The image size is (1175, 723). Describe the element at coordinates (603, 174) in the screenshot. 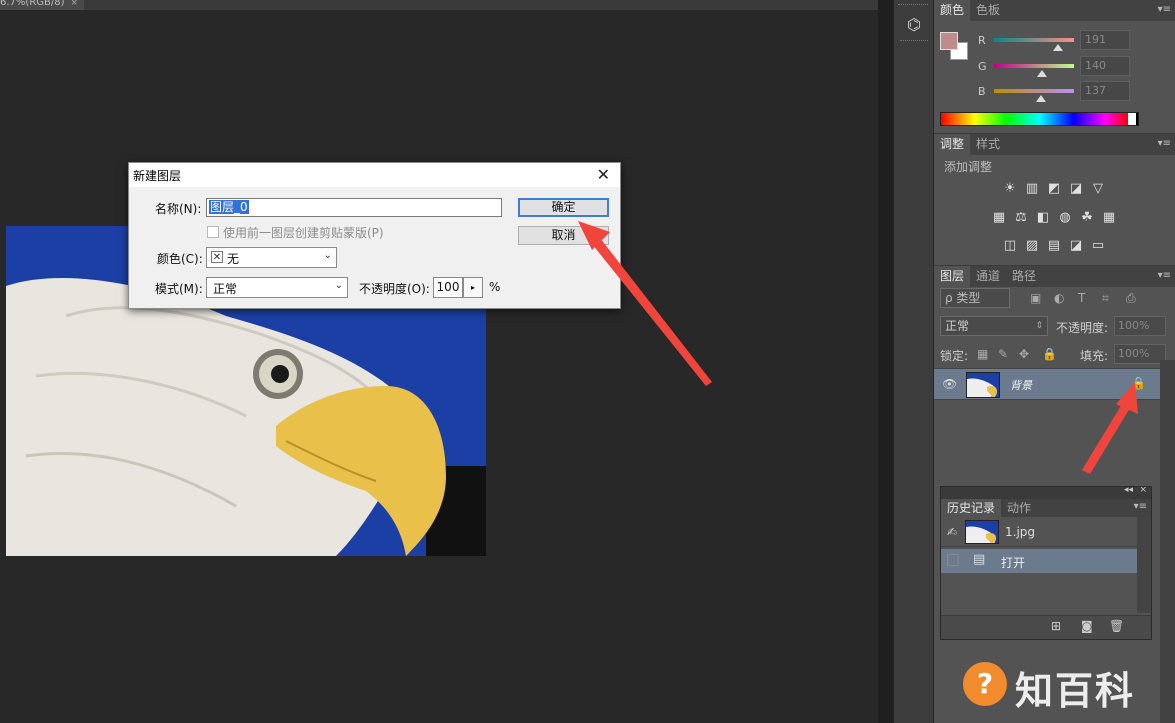

I see `close-icon: ✕` at that location.